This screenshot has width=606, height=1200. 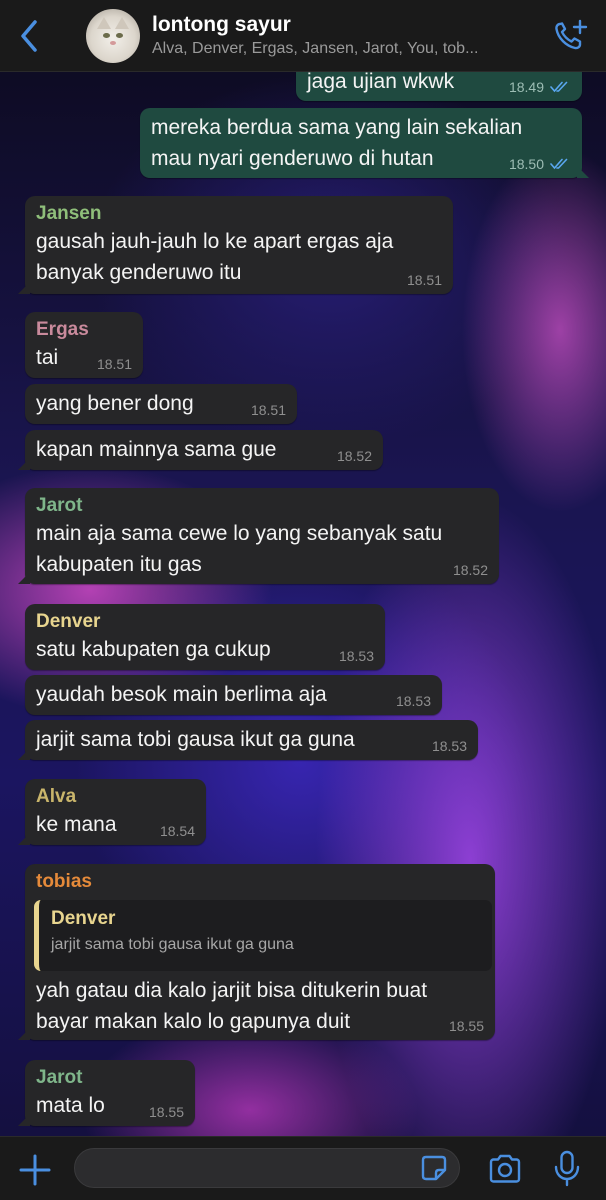 I want to click on message-time: 18.49, so click(x=526, y=87).